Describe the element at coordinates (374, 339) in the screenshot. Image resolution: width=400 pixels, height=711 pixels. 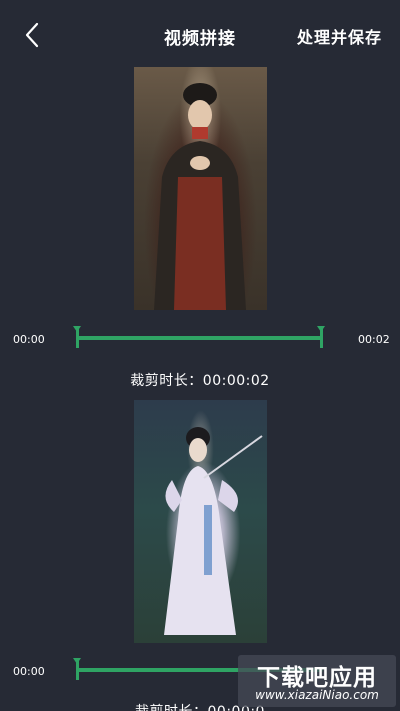
I see `clip-1-end-time: 00:02` at that location.